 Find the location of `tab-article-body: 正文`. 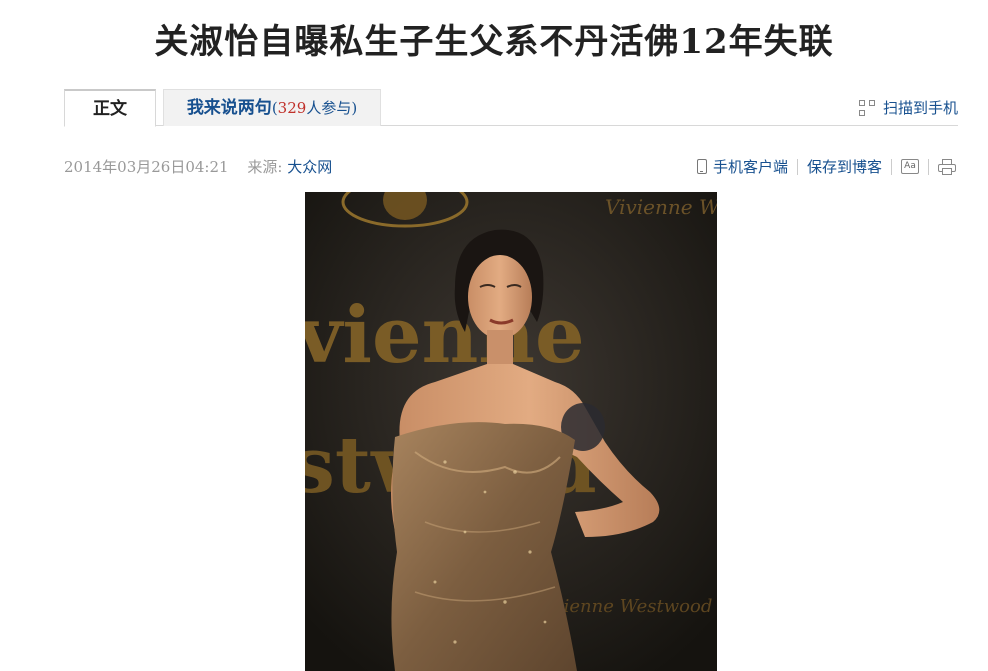

tab-article-body: 正文 is located at coordinates (110, 108).